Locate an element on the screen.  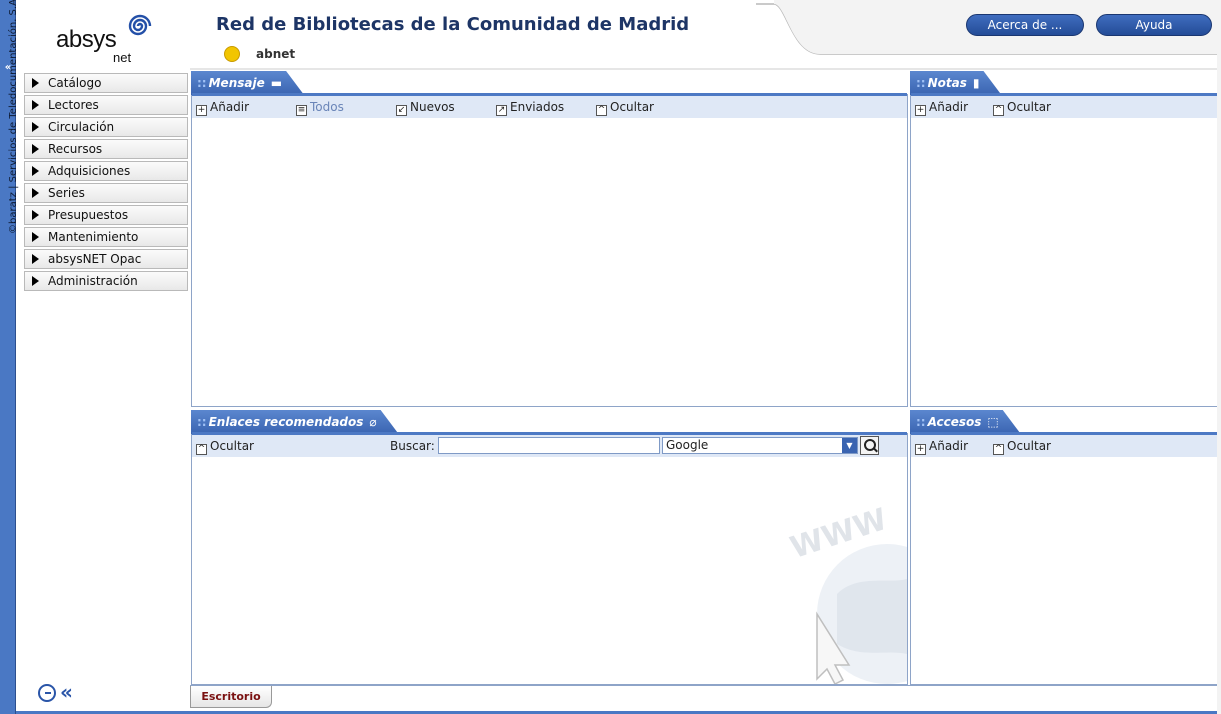
dropdown-arrow-icon: ▼ is located at coordinates (849, 445).